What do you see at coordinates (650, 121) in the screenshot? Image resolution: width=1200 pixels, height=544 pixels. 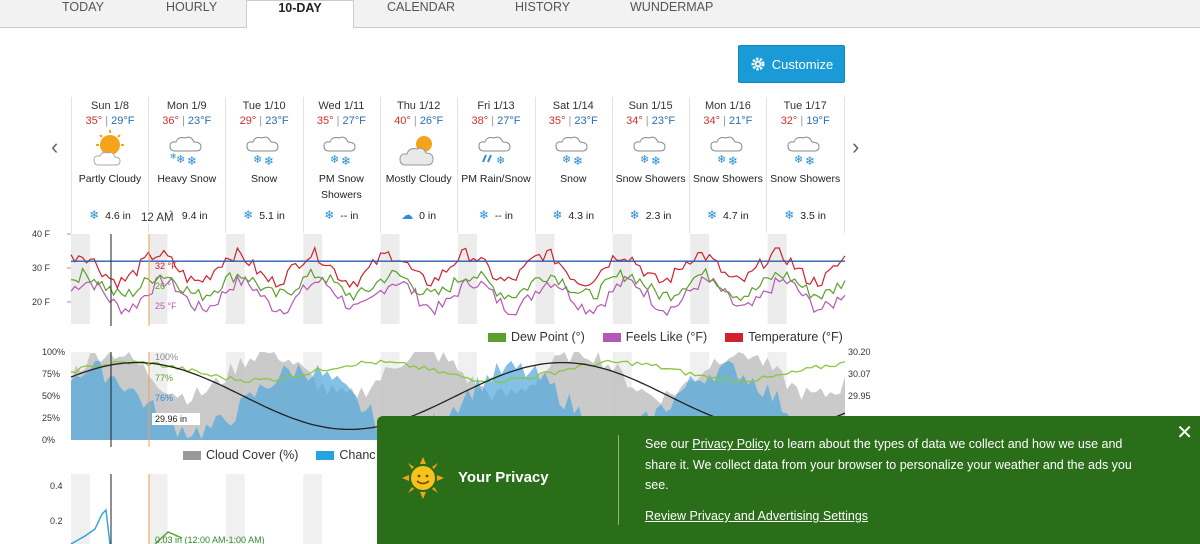 I see `day-temps: 34° | 23°F` at bounding box center [650, 121].